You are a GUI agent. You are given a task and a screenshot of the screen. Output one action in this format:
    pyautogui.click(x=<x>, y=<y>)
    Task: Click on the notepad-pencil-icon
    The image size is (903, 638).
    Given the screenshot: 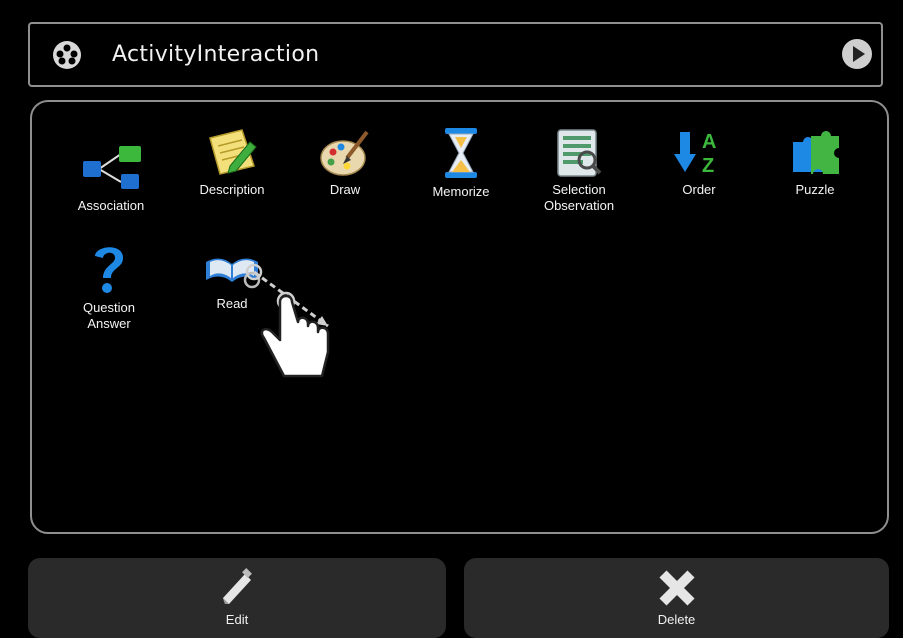 What is the action you would take?
    pyautogui.click(x=233, y=152)
    